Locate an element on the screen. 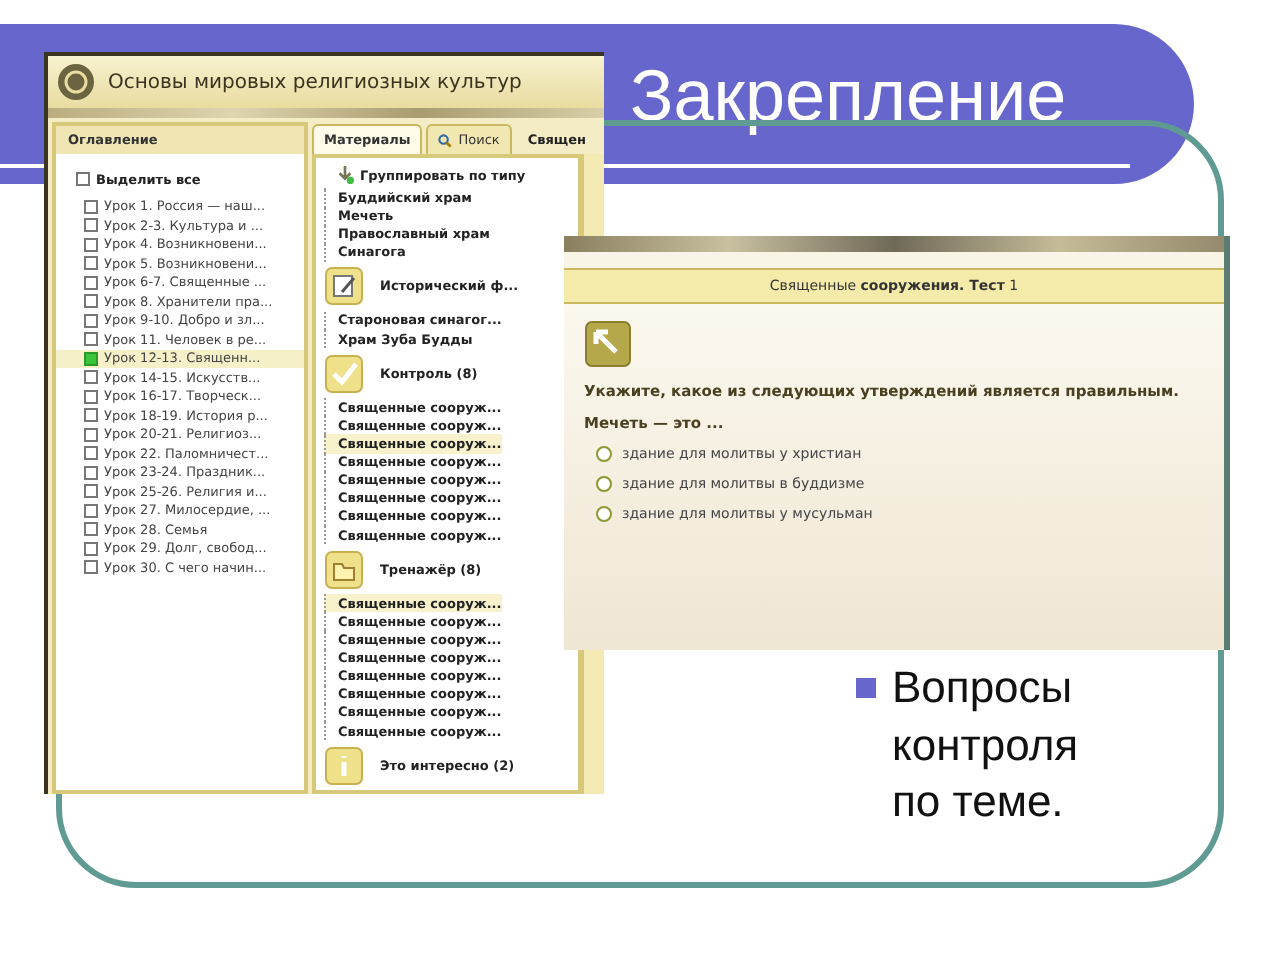 The image size is (1280, 960). search-icon is located at coordinates (445, 140).